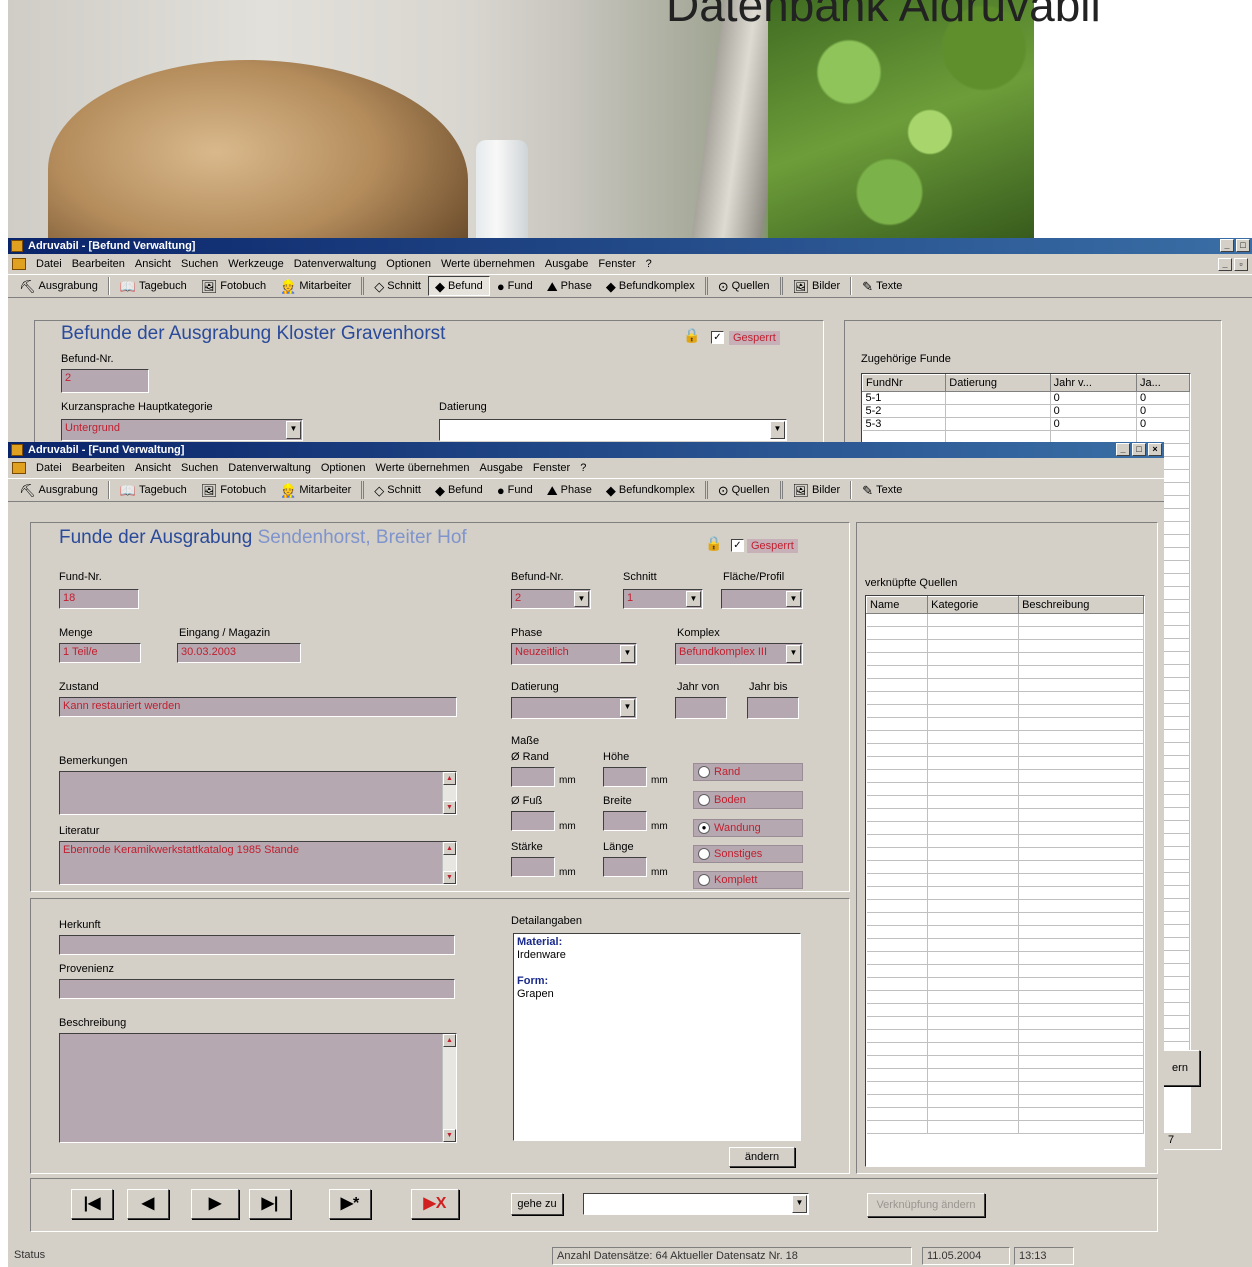  I want to click on close-button: ×, so click(1155, 449).